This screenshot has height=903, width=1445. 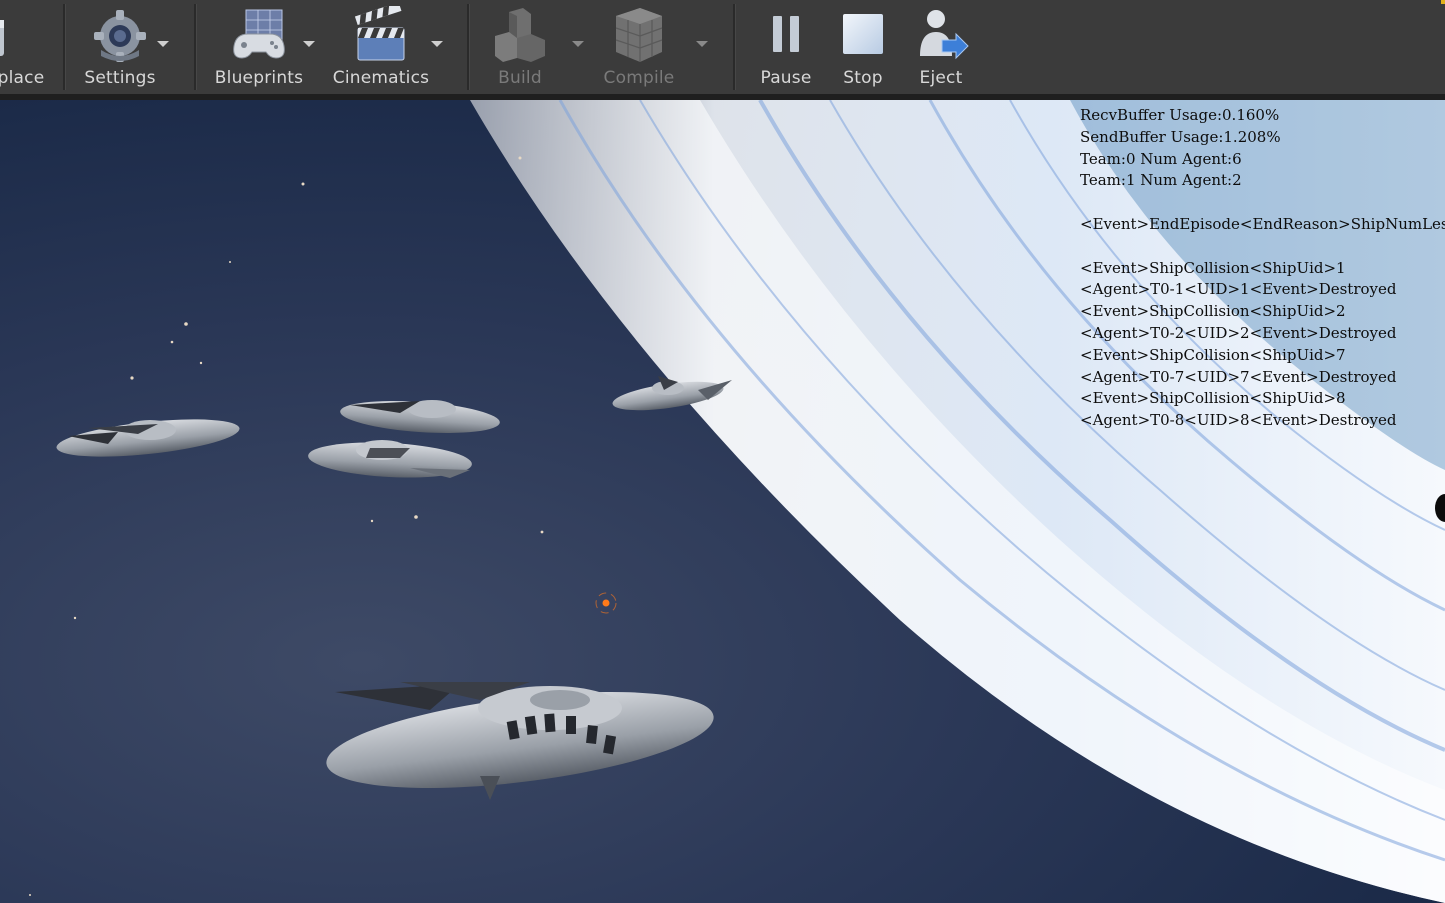 I want to click on blueprints-button: Blueprints, so click(x=259, y=47).